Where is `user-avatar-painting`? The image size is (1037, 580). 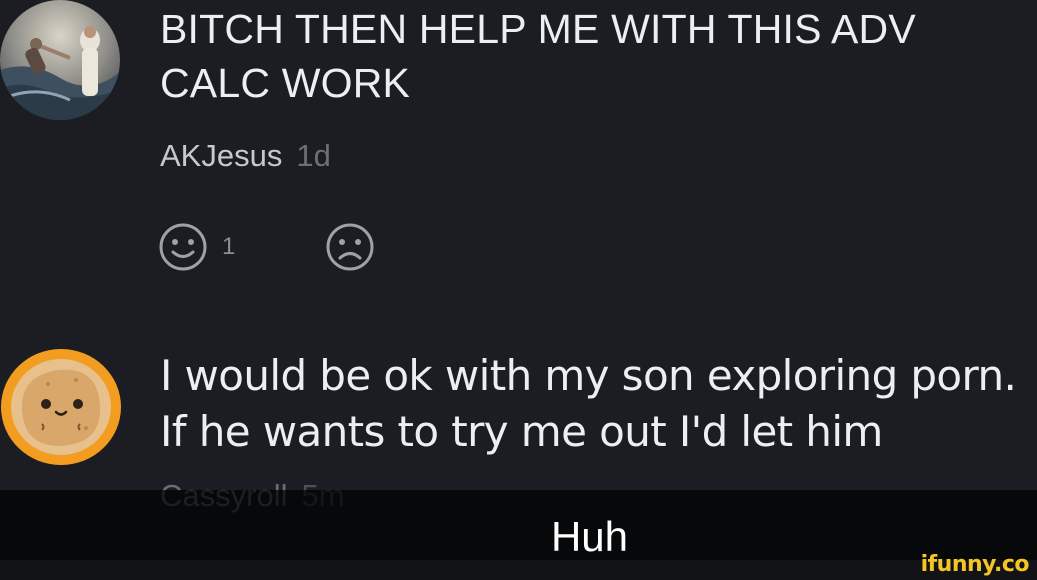 user-avatar-painting is located at coordinates (60, 60).